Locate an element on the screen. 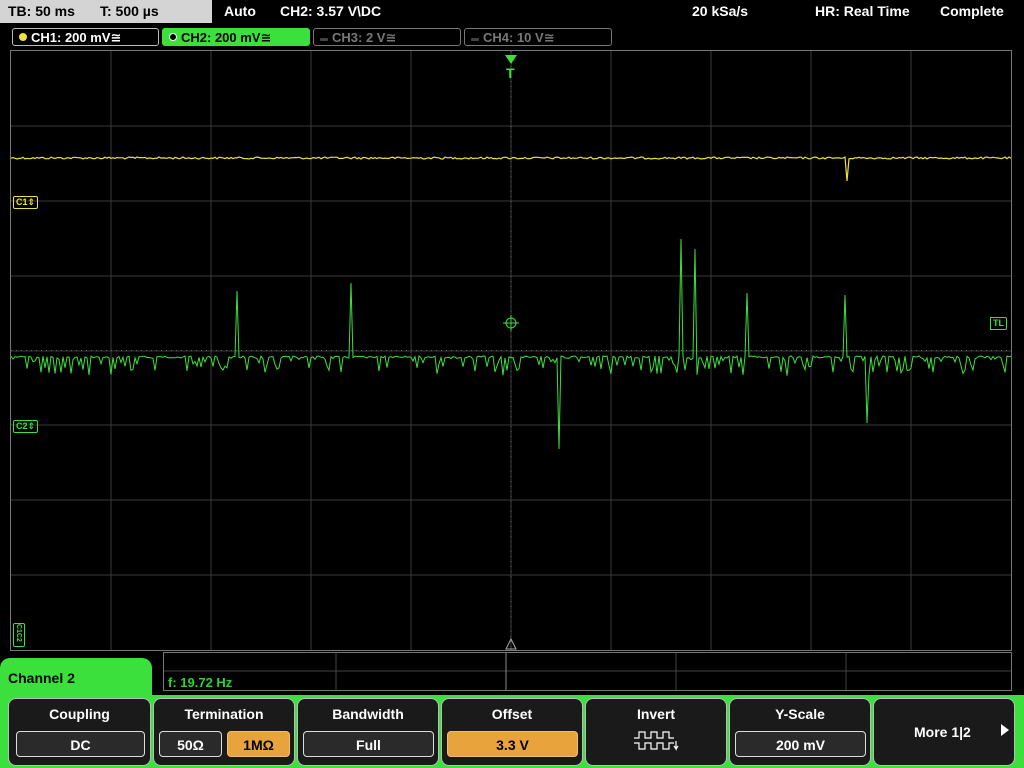 The image size is (1024, 768). bandwidth-title: Bandwidth is located at coordinates (368, 714).